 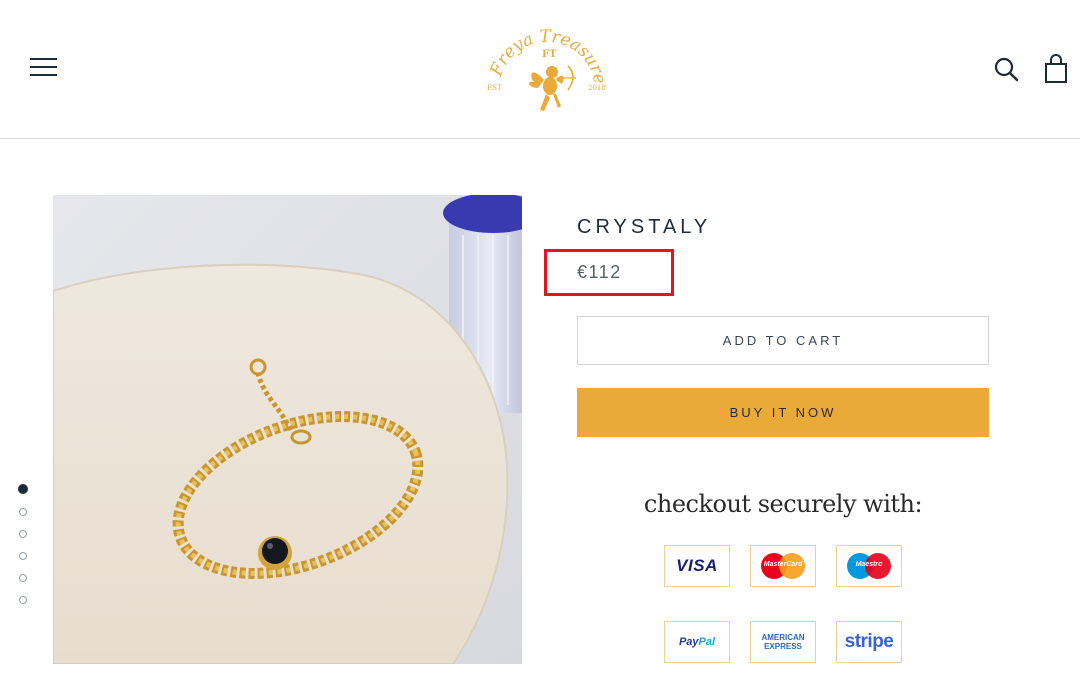 I want to click on maestro-badge: Maestro, so click(x=869, y=566).